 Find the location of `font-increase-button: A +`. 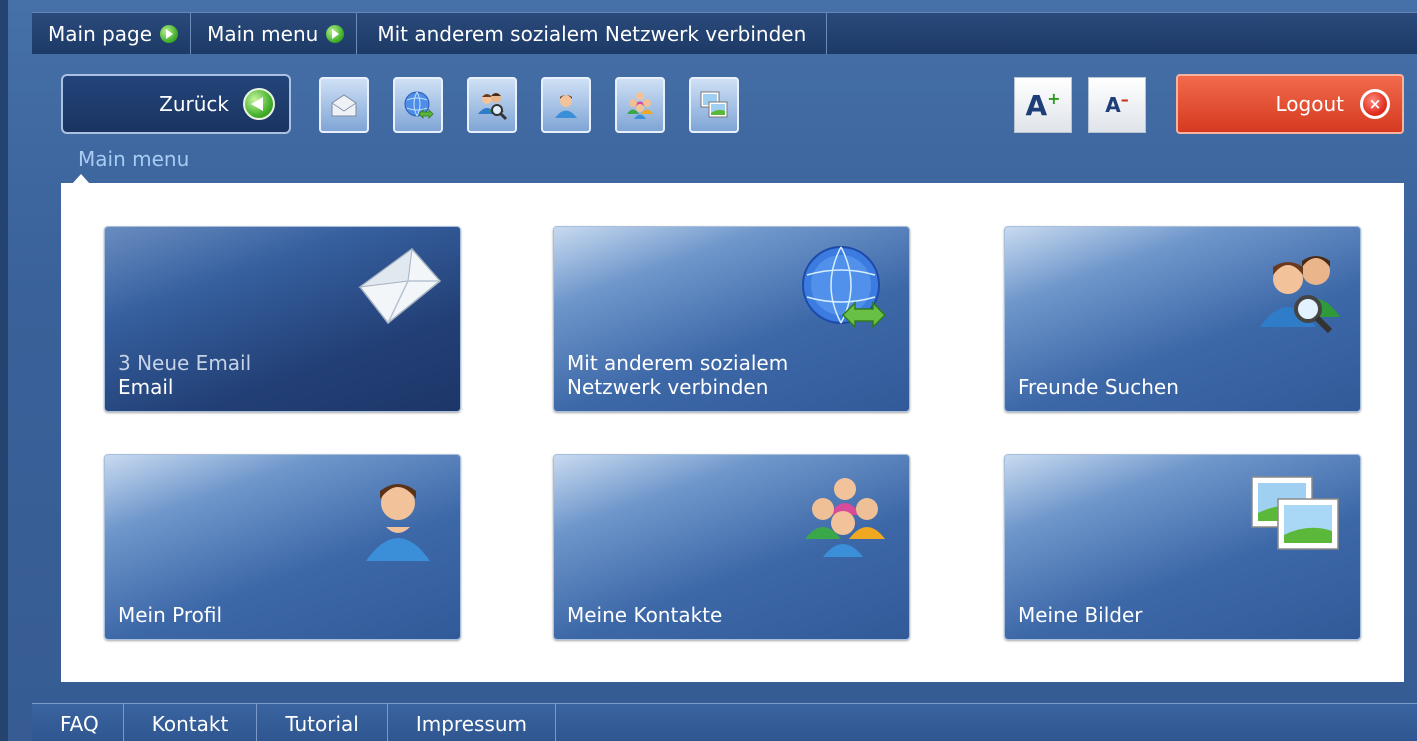

font-increase-button: A + is located at coordinates (1043, 105).